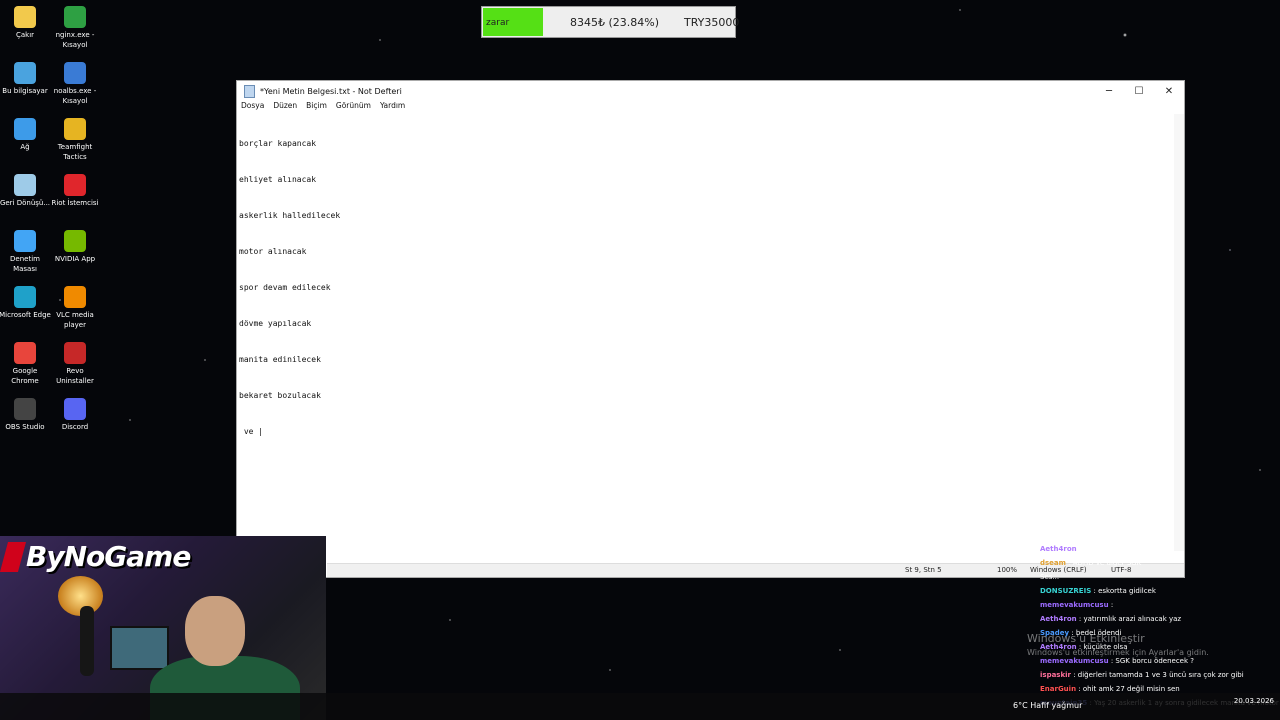 Image resolution: width=1280 pixels, height=720 pixels. I want to click on chat-username: Spadey, so click(1055, 633).